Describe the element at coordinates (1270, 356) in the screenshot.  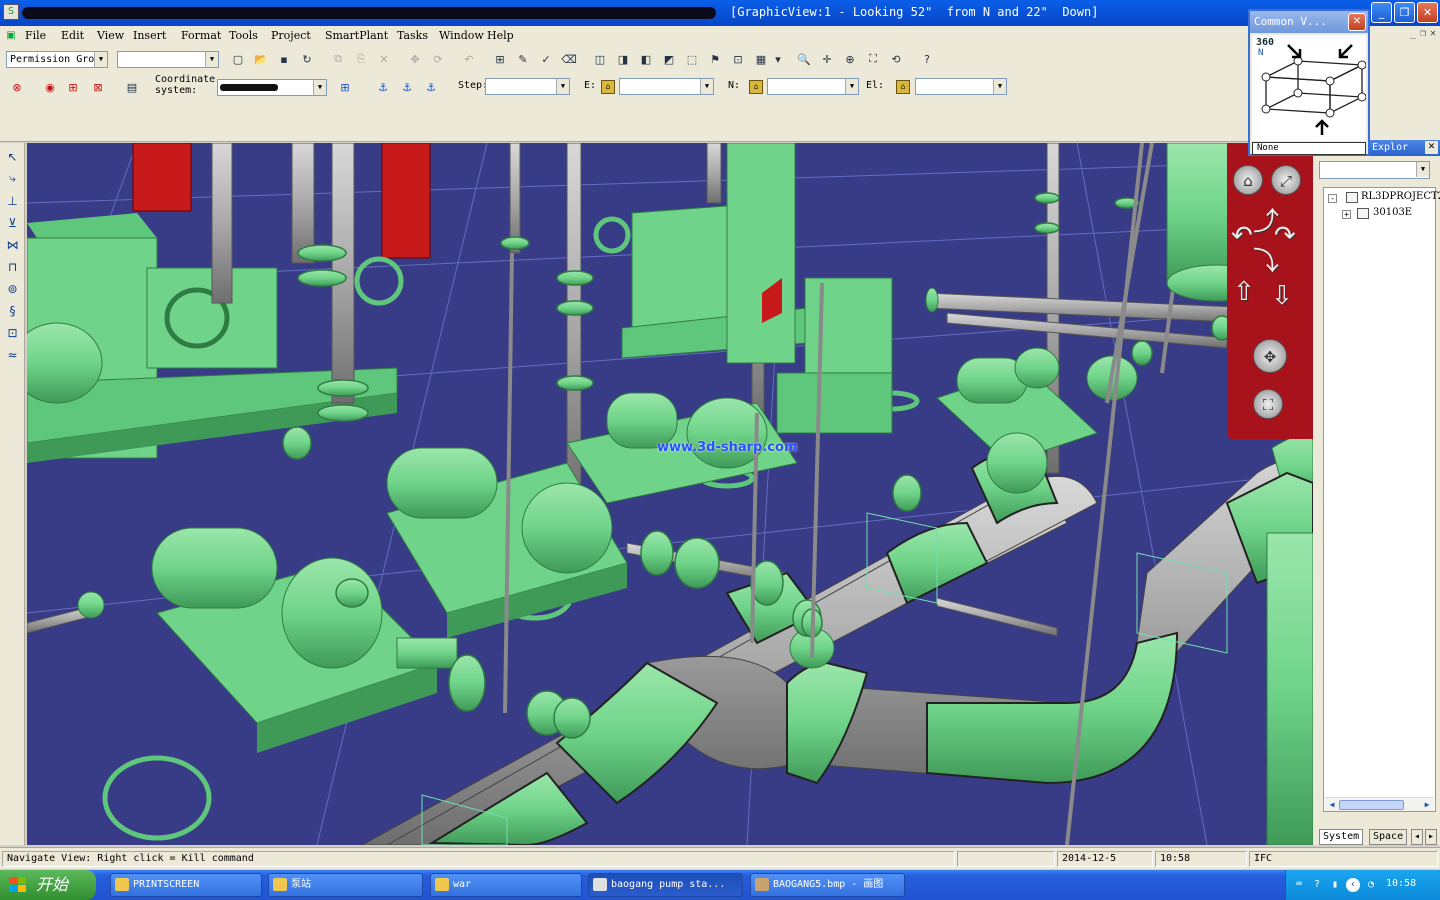
I see `fly-icon: ✥` at that location.